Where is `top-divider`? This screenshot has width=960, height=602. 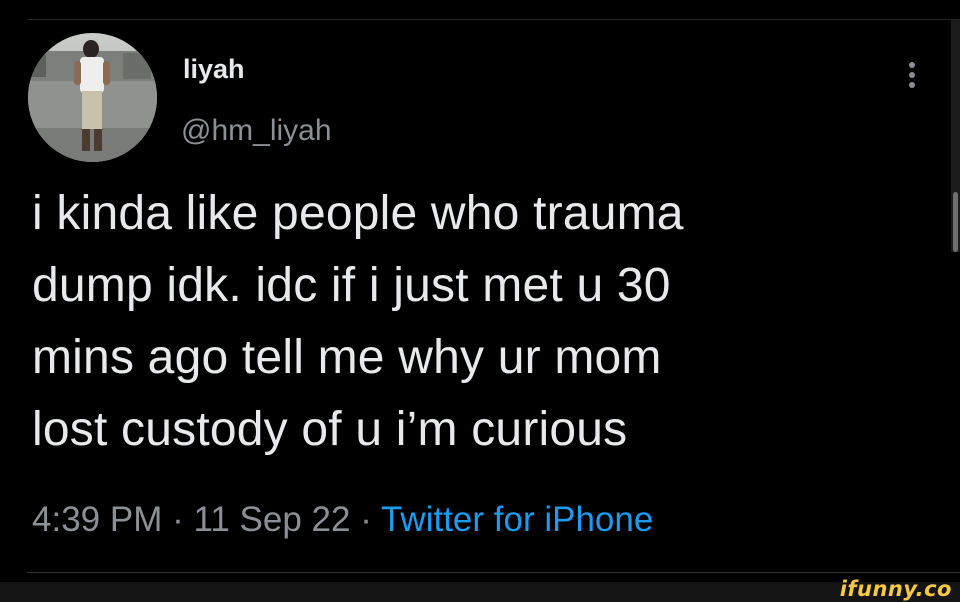
top-divider is located at coordinates (493, 19).